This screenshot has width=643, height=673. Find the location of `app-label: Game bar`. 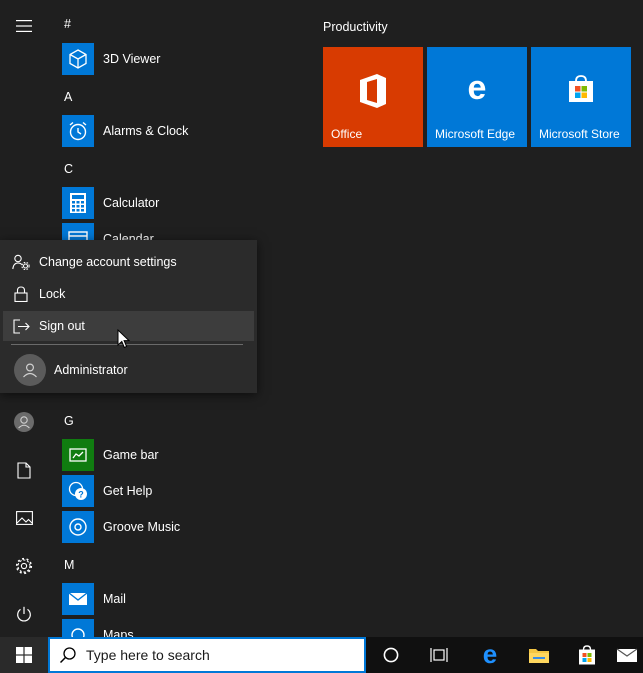

app-label: Game bar is located at coordinates (131, 455).